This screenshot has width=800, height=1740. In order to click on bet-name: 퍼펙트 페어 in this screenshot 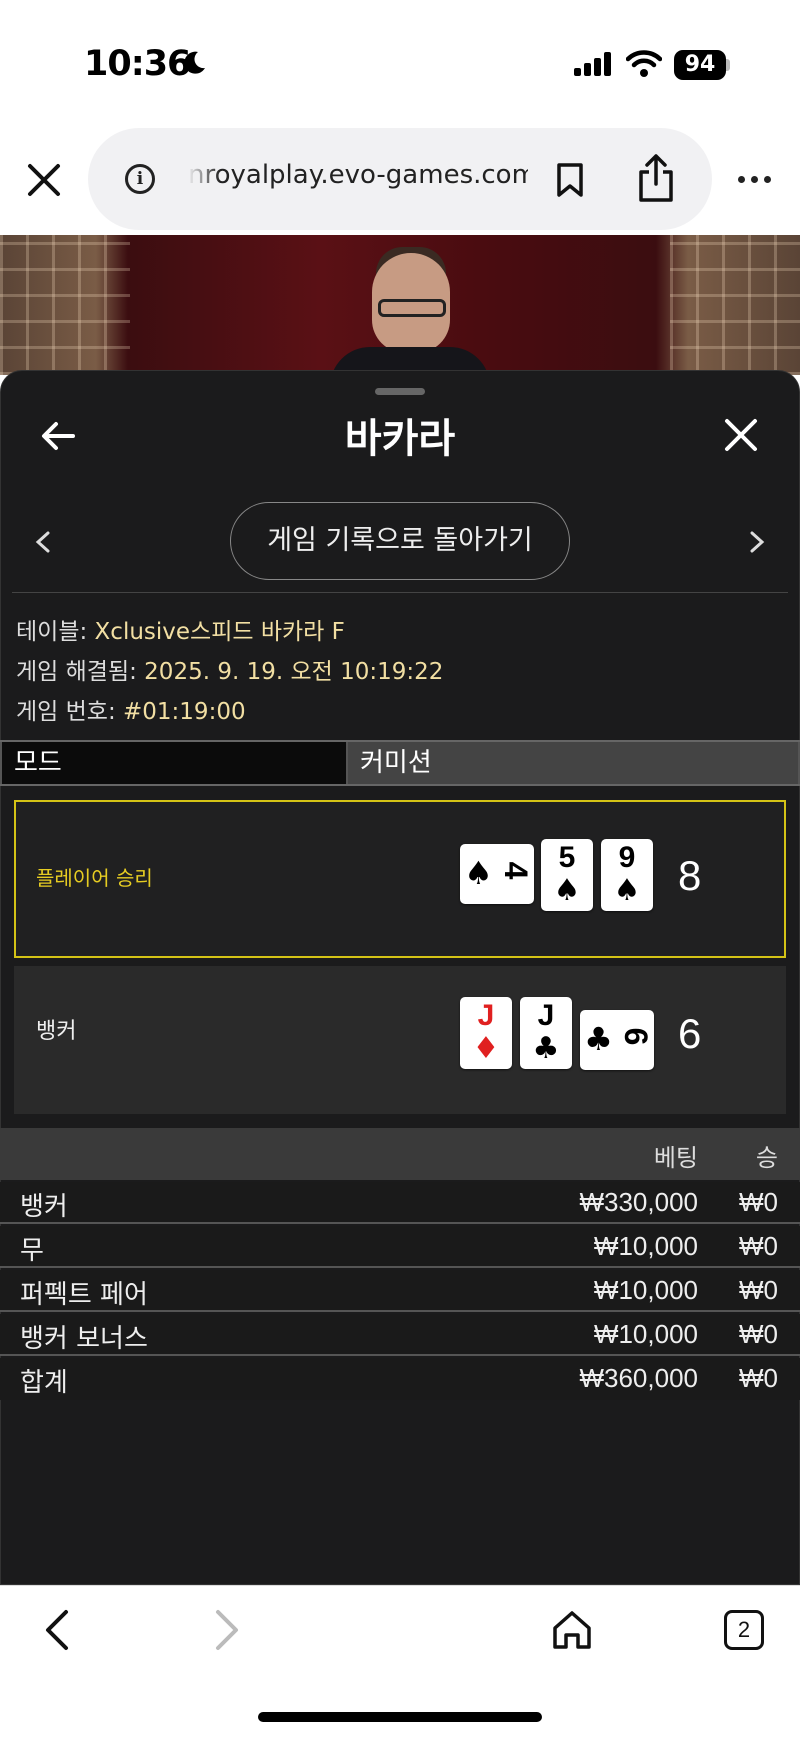, I will do `click(84, 1295)`.